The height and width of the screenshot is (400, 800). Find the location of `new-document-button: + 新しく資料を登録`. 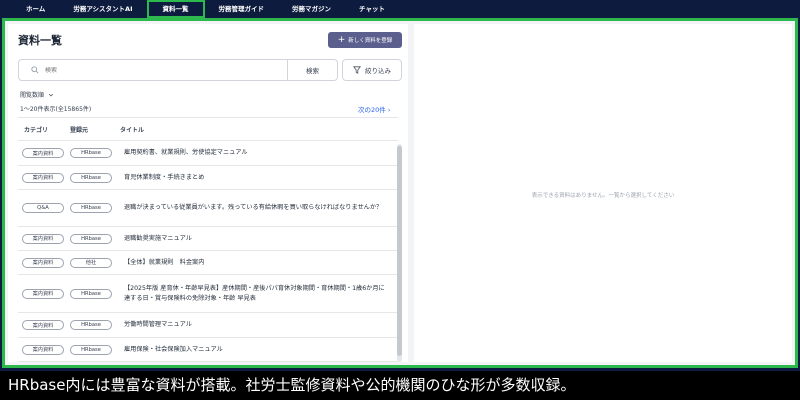

new-document-button: + 新しく資料を登録 is located at coordinates (365, 40).